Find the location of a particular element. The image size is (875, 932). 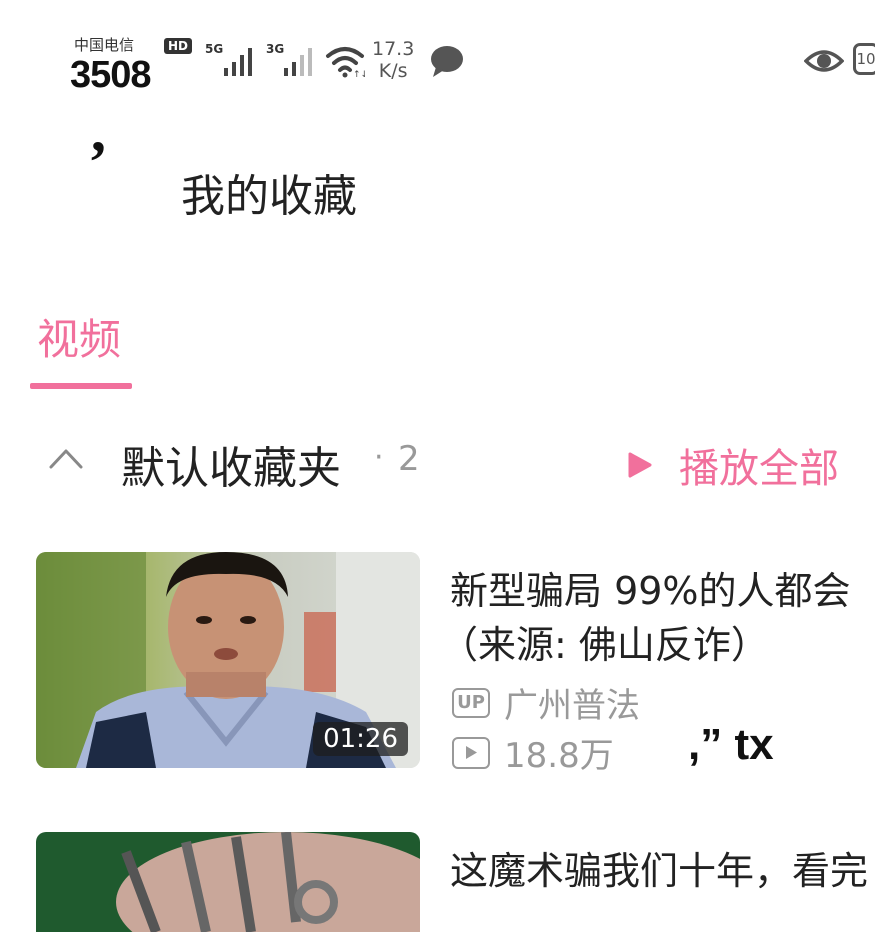

uploader-row: UP 广州普法 is located at coordinates (546, 702).